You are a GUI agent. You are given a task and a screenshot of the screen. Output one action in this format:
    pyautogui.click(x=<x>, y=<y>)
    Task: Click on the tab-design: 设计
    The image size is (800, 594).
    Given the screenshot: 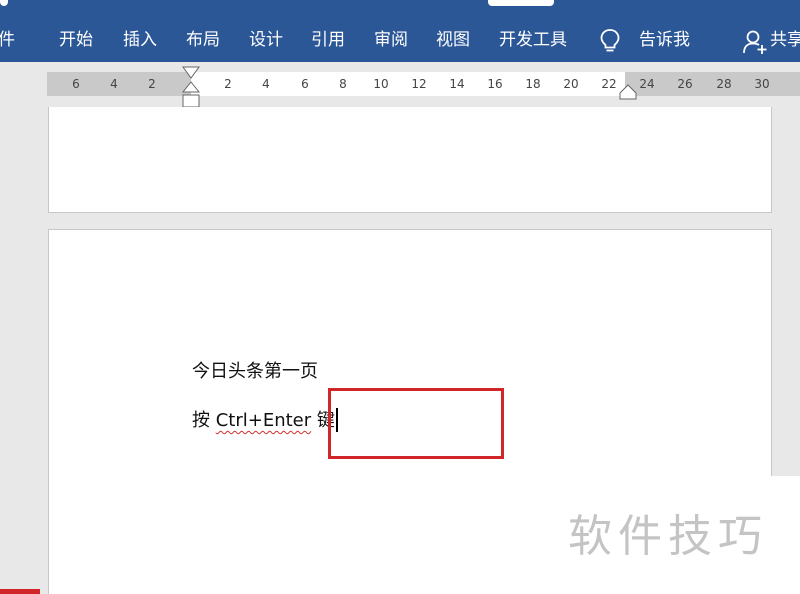 What is the action you would take?
    pyautogui.click(x=266, y=40)
    